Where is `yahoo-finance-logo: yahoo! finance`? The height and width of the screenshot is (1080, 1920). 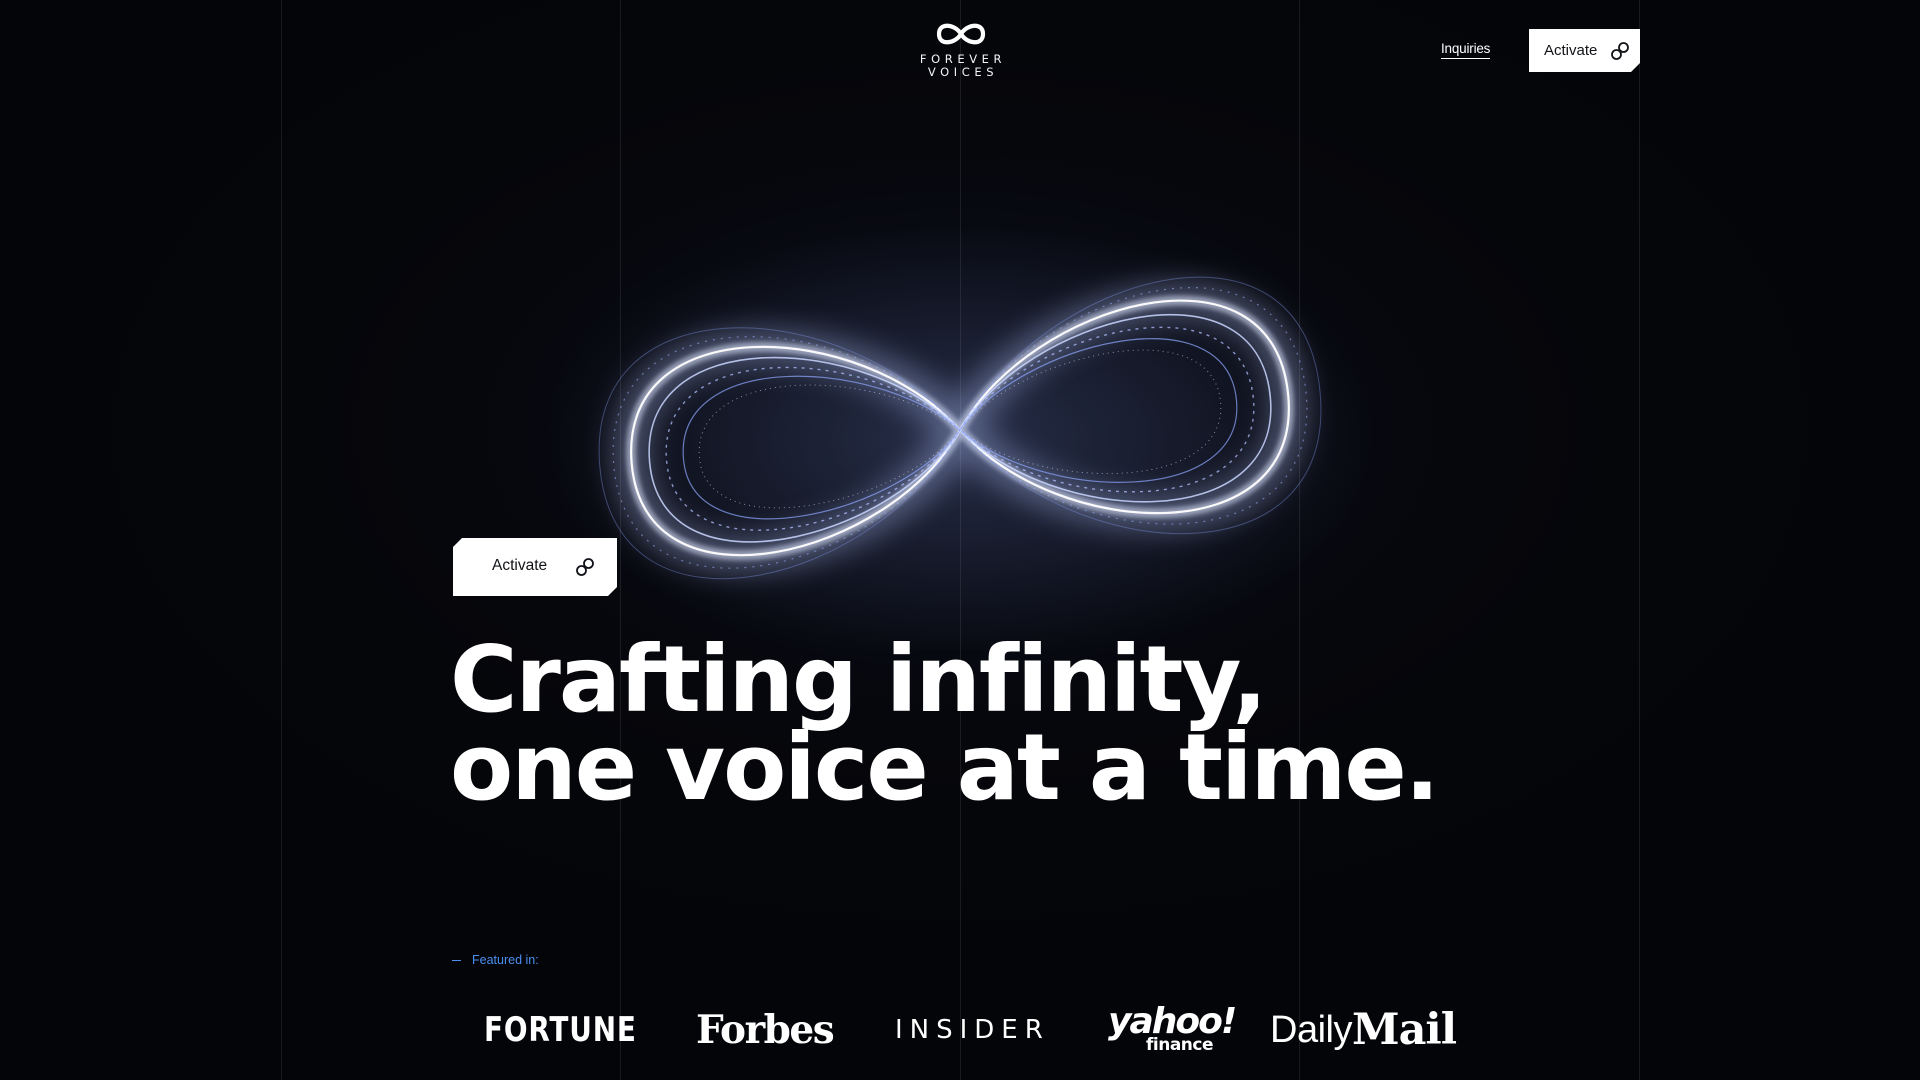 yahoo-finance-logo: yahoo! finance is located at coordinates (1172, 1030).